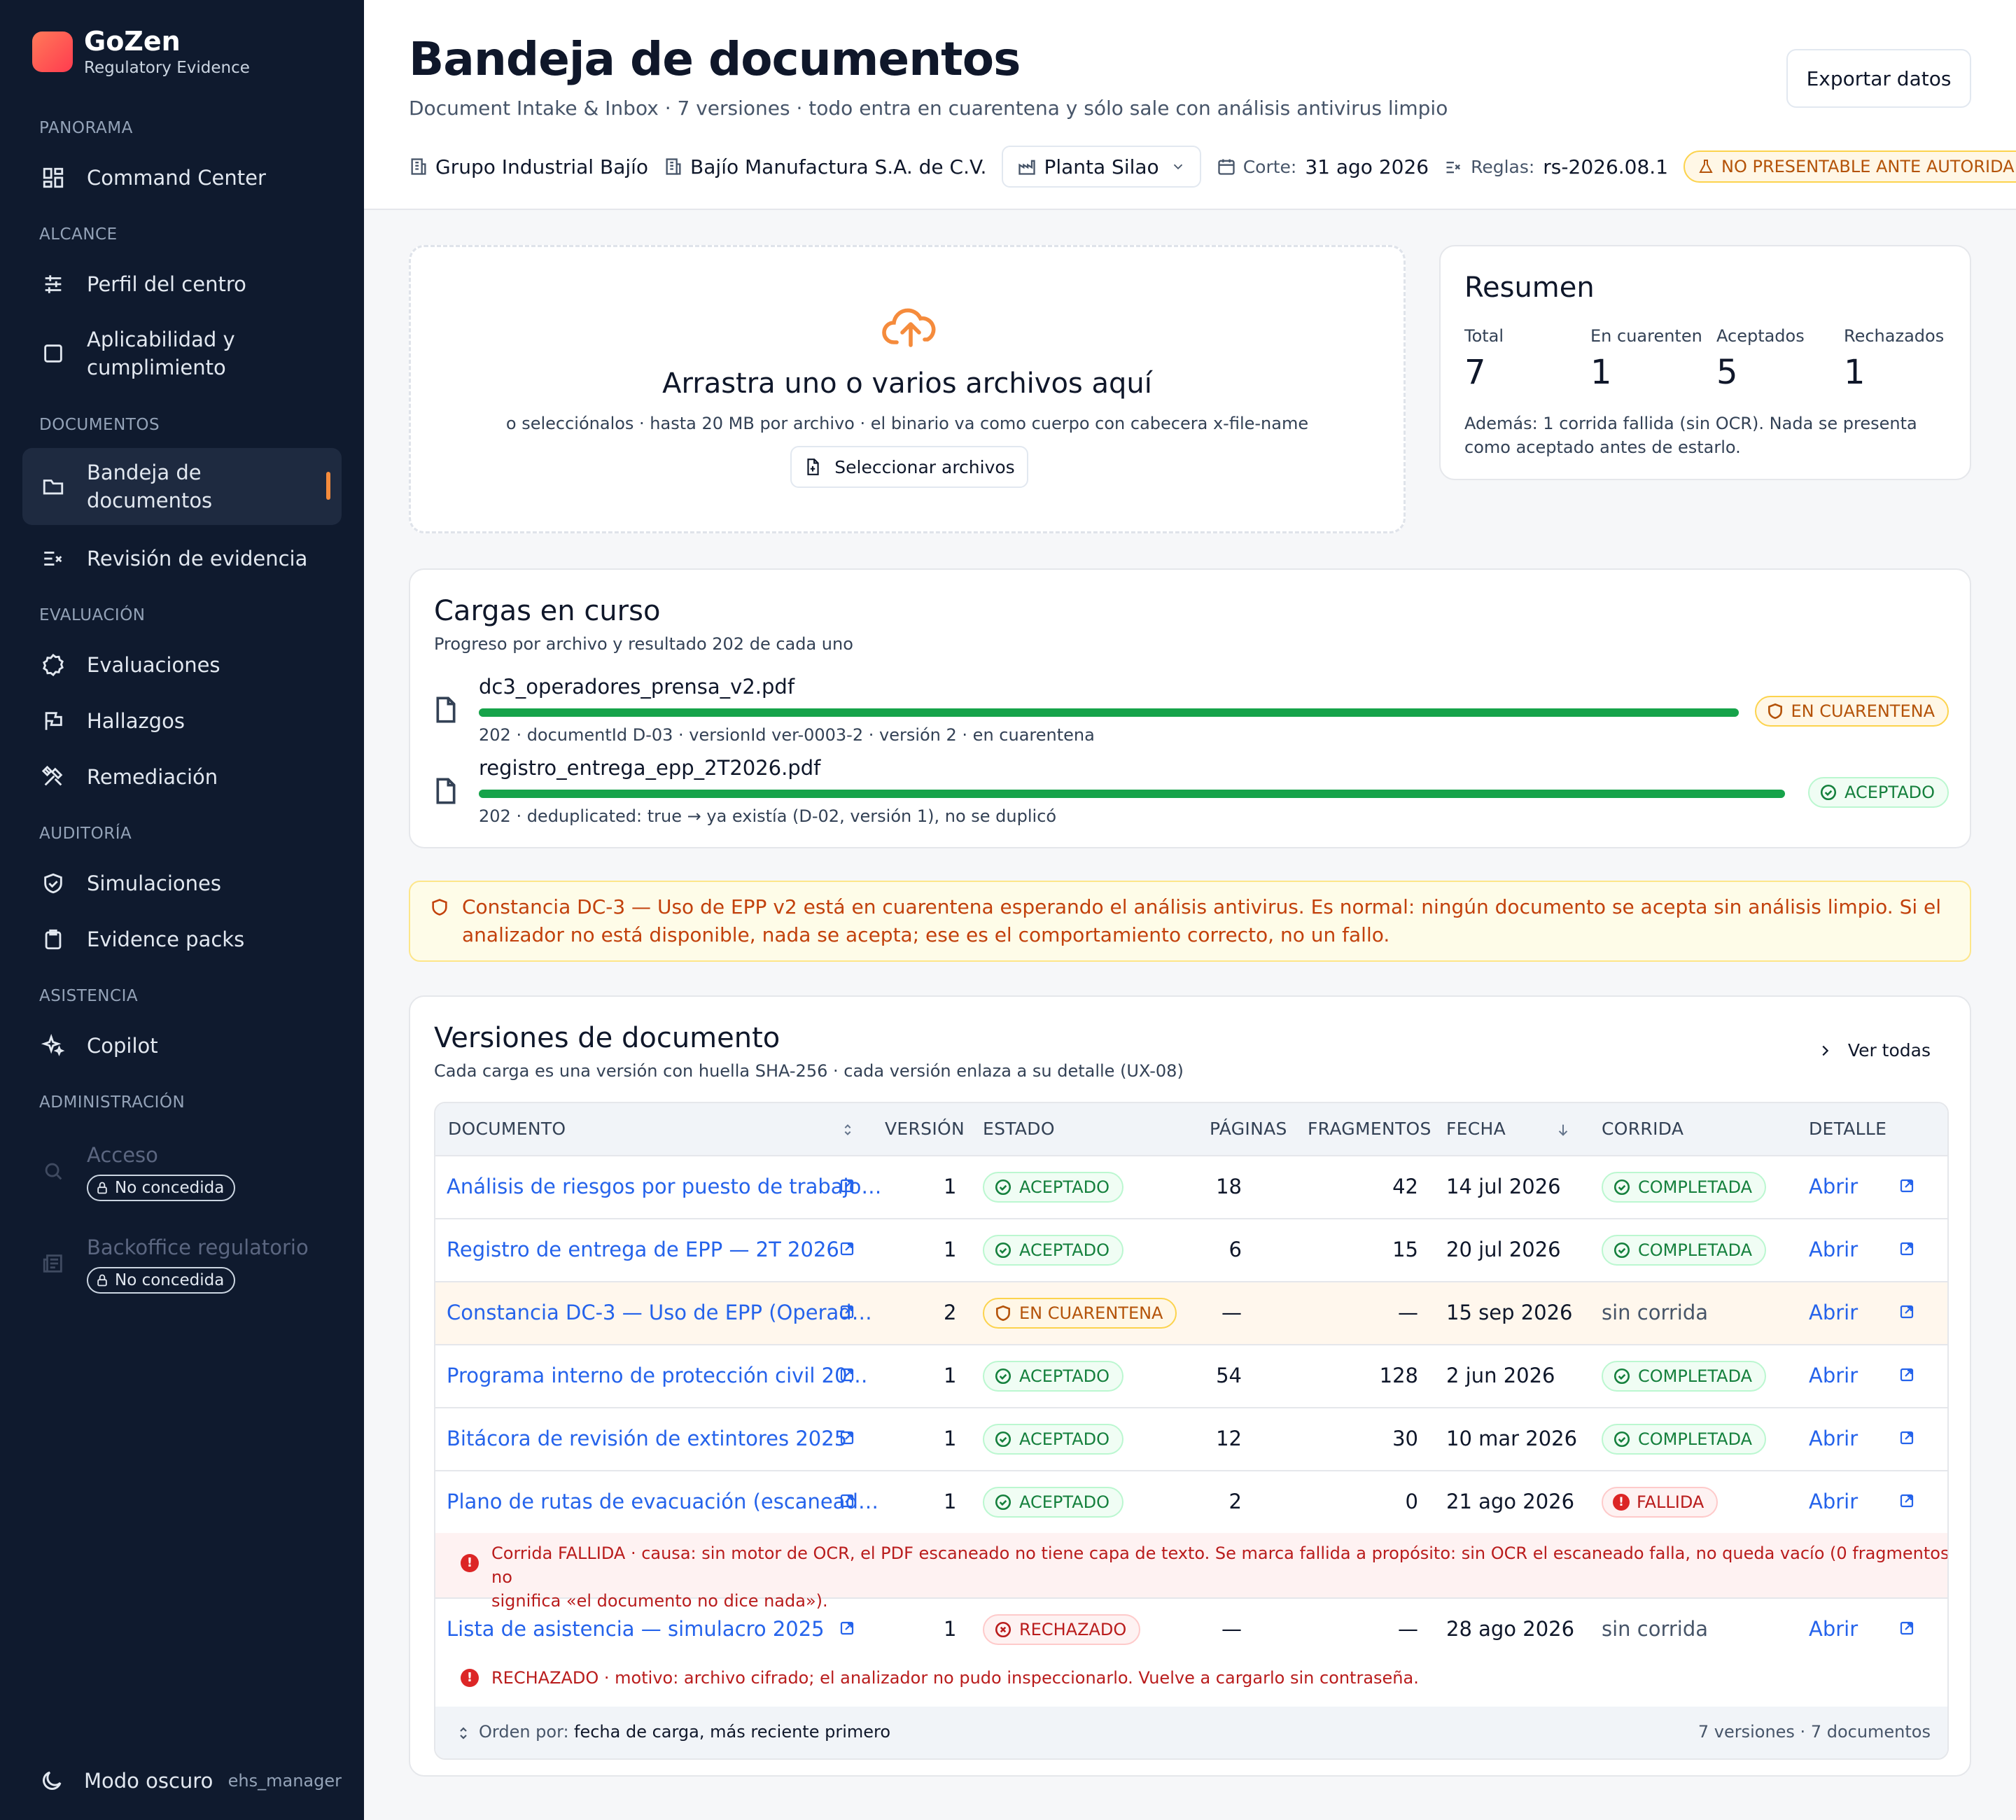 The image size is (2016, 1820). What do you see at coordinates (1370, 1129) in the screenshot?
I see `col-fragmentos: FRAGMENTOS` at bounding box center [1370, 1129].